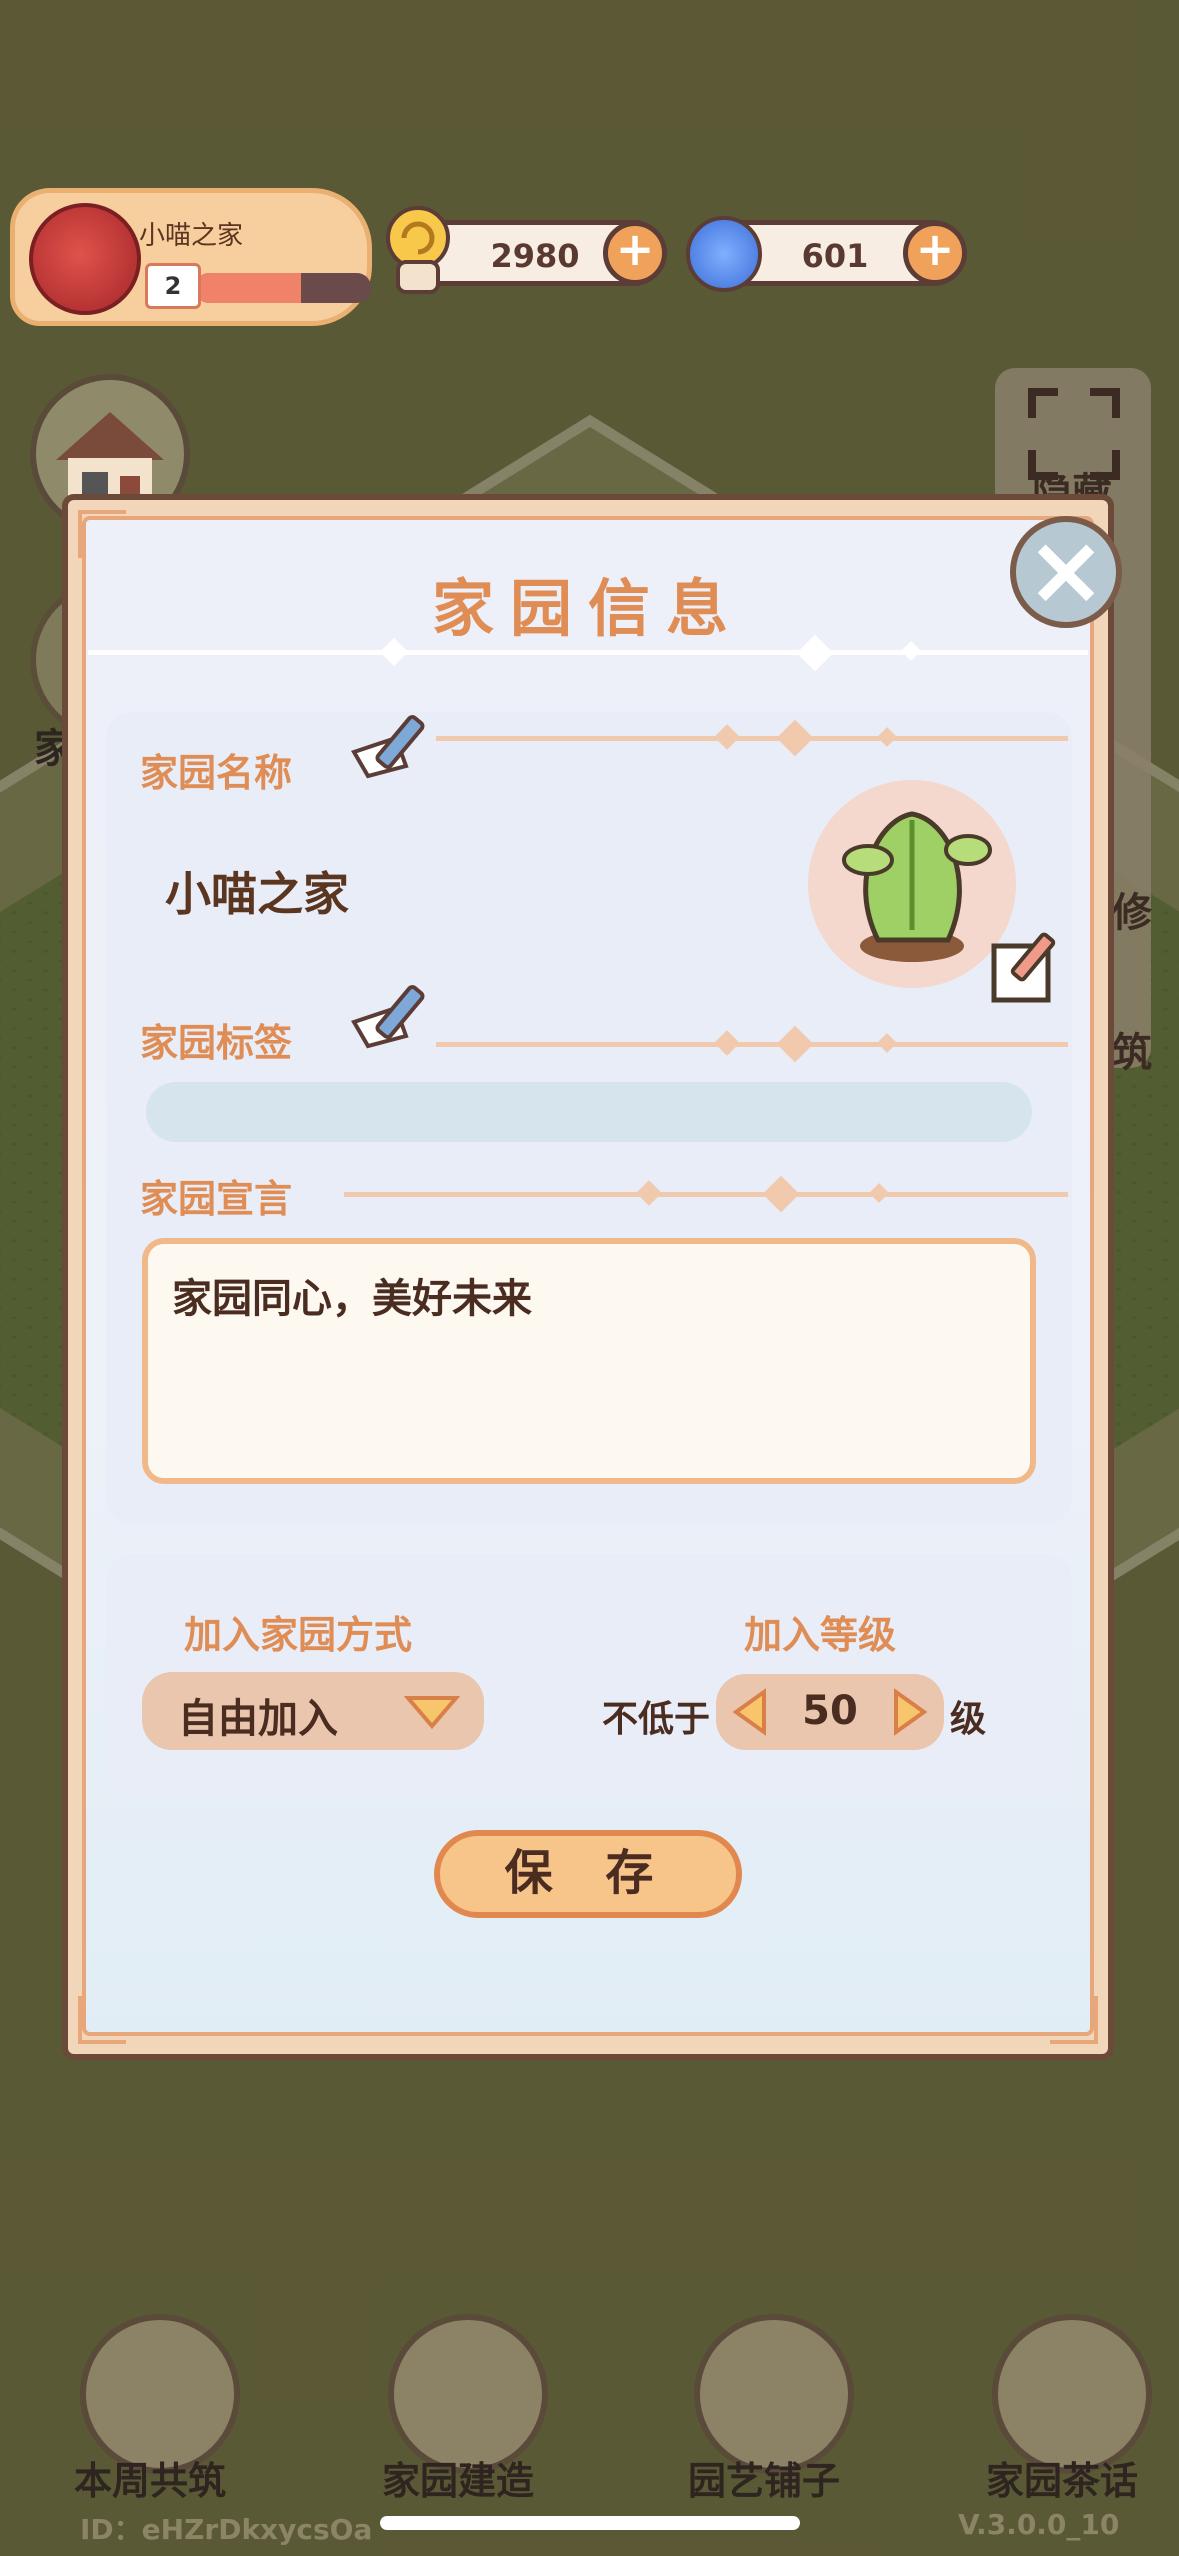 This screenshot has height=2556, width=1179. What do you see at coordinates (1132, 1049) in the screenshot?
I see `build-button-label: 筑` at bounding box center [1132, 1049].